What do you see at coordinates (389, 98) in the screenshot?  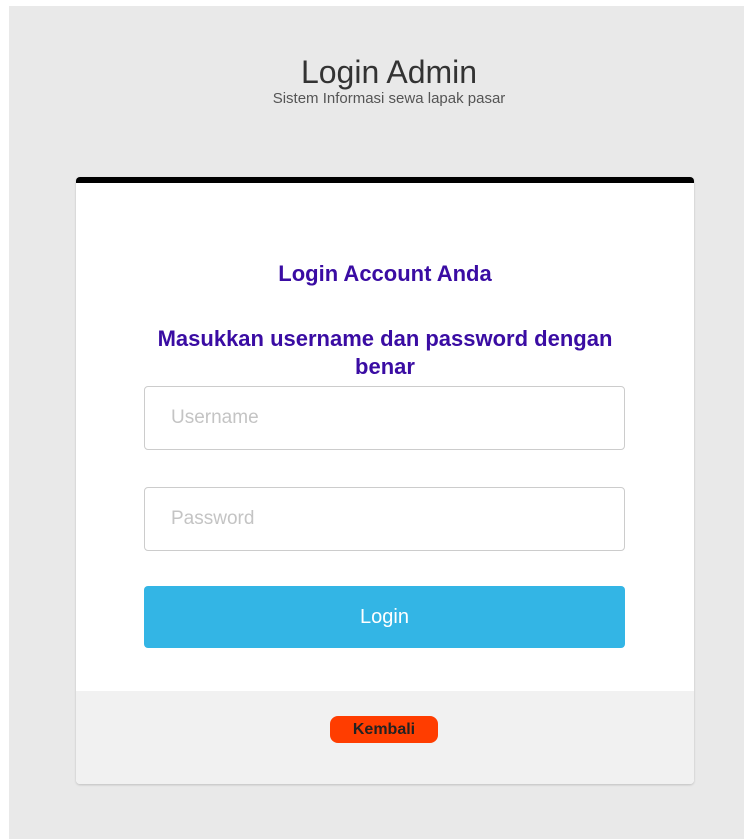 I see `page-subtitle: Sistem Informasi sewa lapak pasar` at bounding box center [389, 98].